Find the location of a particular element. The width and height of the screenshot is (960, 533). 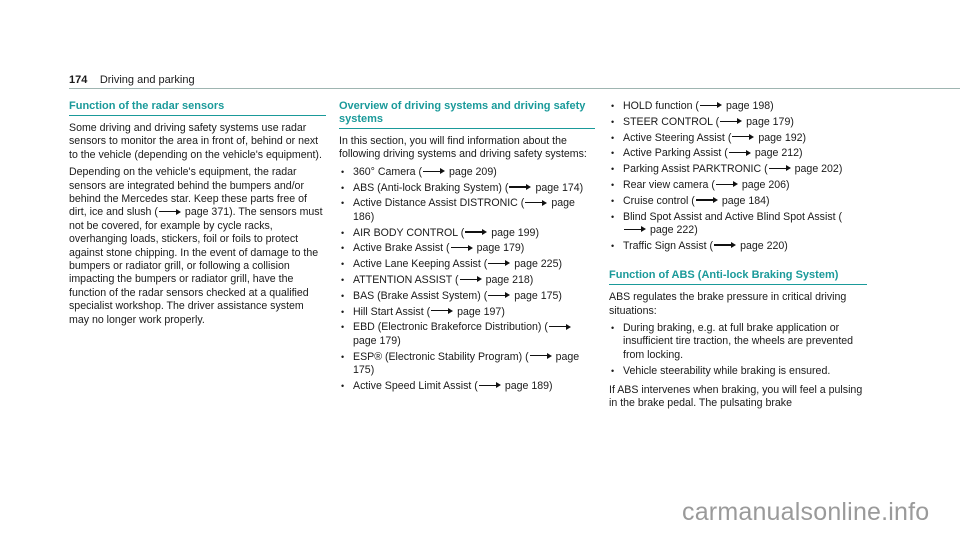

system-name: Active Distance Assist DISTRONIC is located at coordinates (435, 203).